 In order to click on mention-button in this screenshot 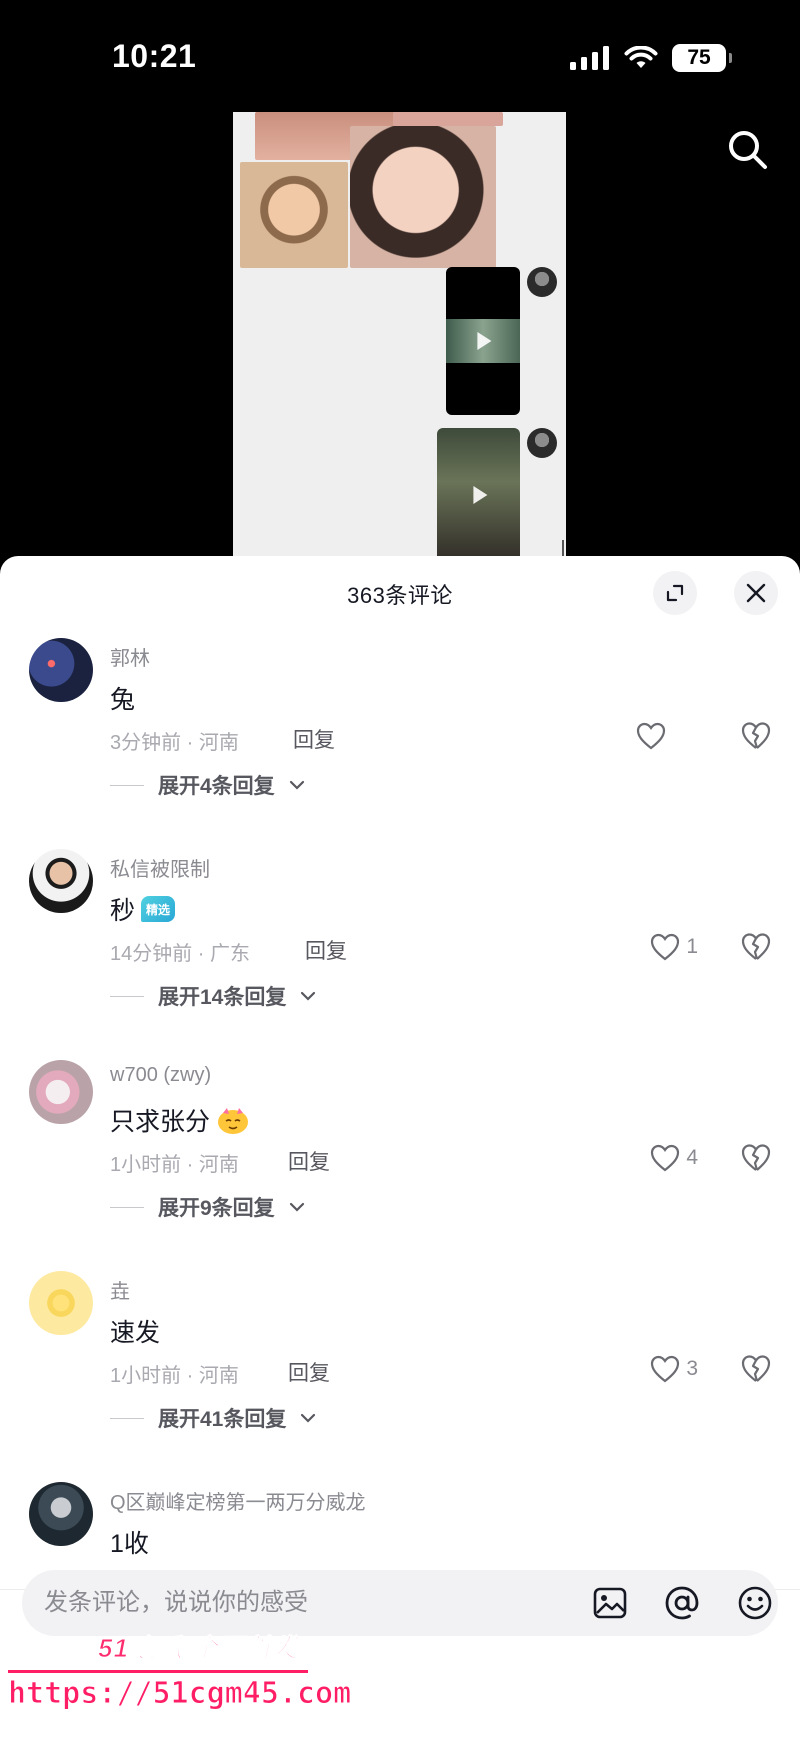, I will do `click(682, 1603)`.